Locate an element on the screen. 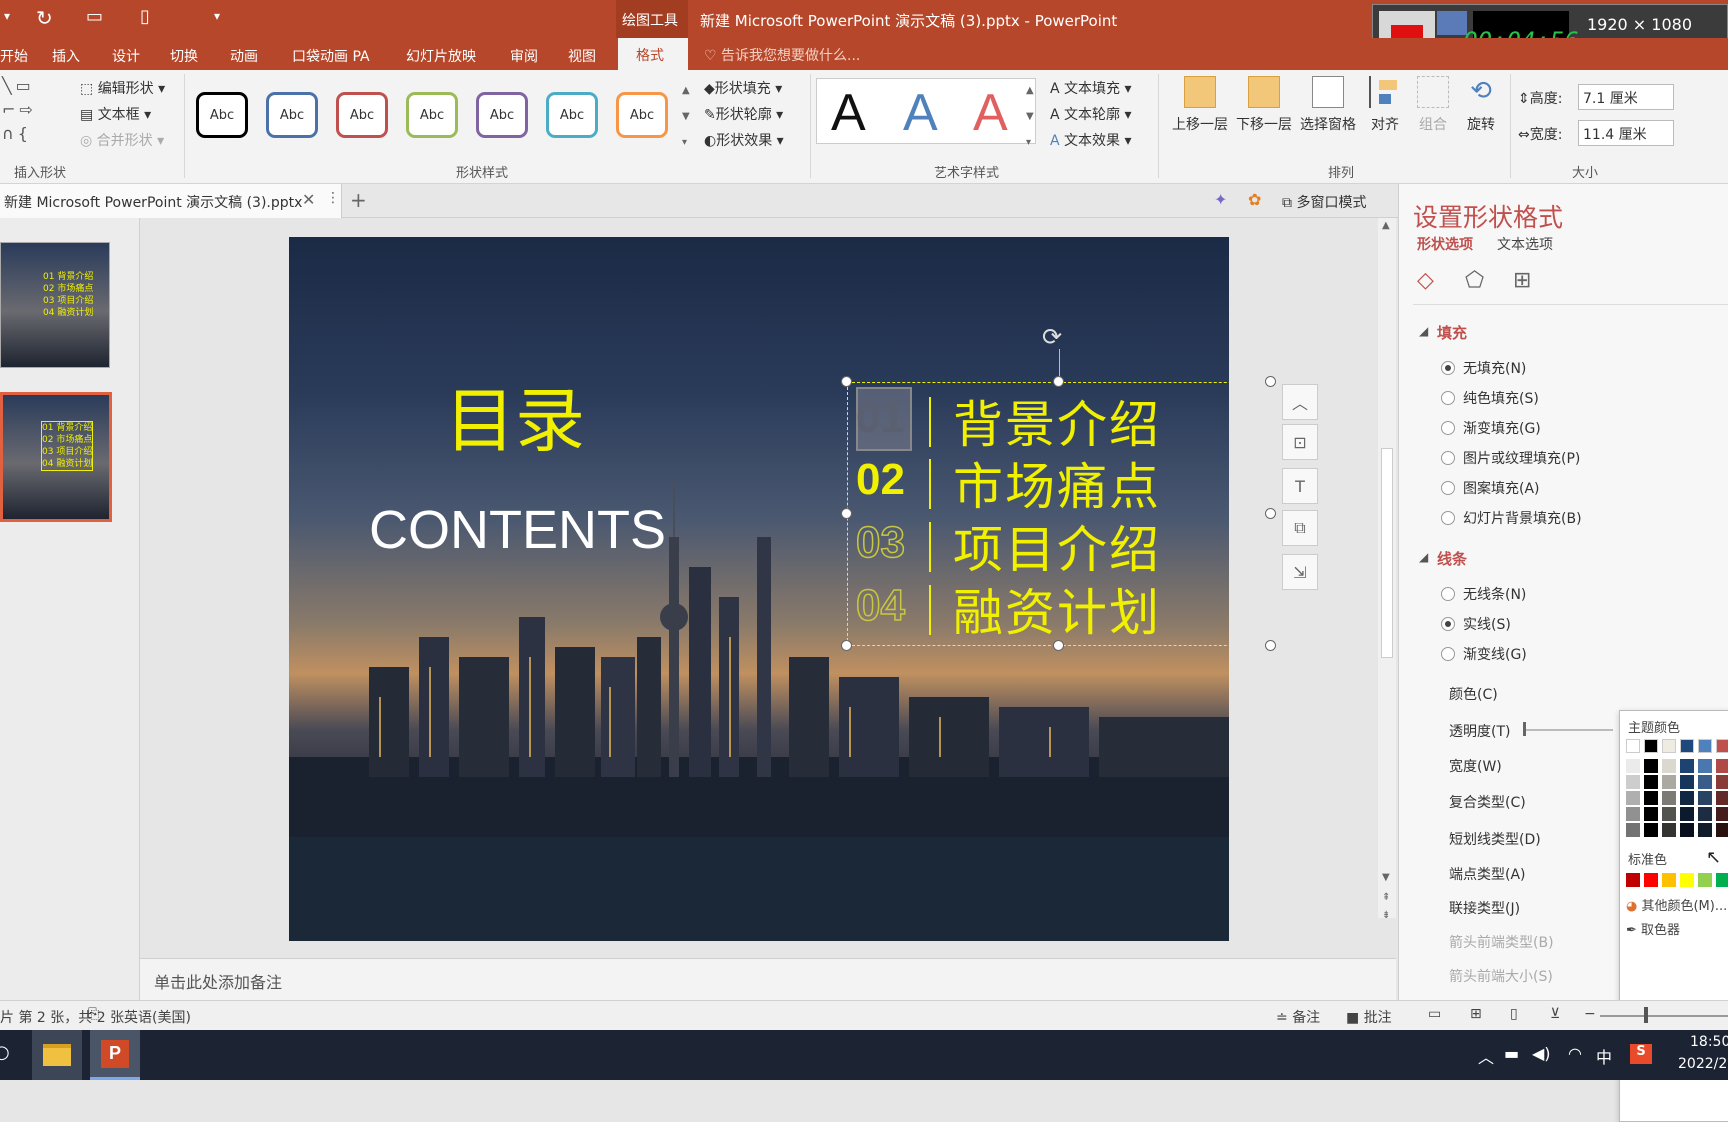 This screenshot has height=1122, width=1728. text-options-icon: T is located at coordinates (1300, 486).